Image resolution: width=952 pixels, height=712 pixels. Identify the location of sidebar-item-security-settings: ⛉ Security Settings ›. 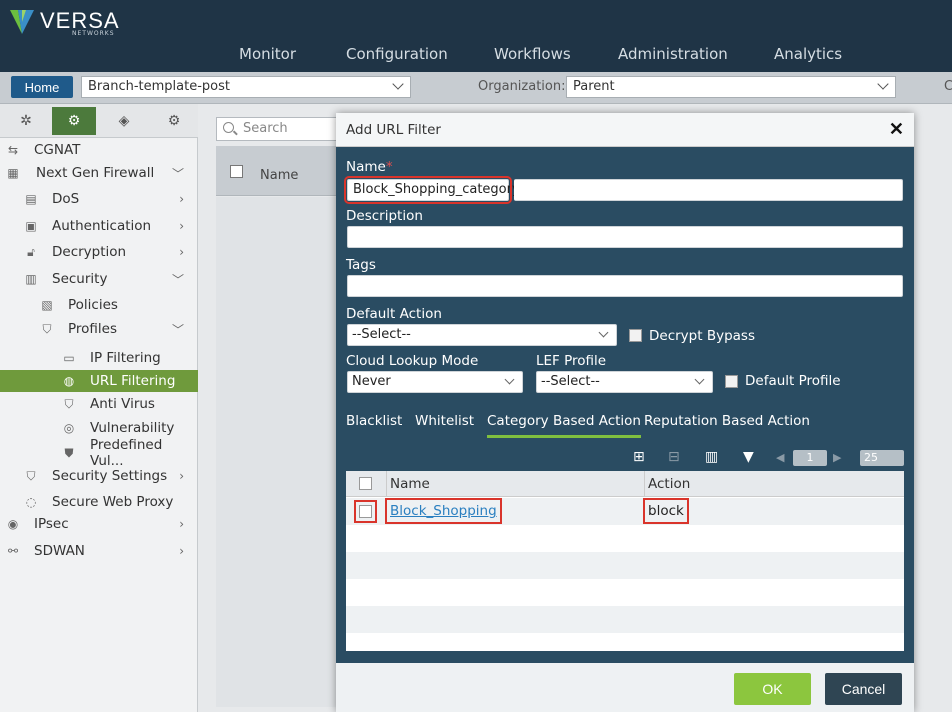
(99, 476).